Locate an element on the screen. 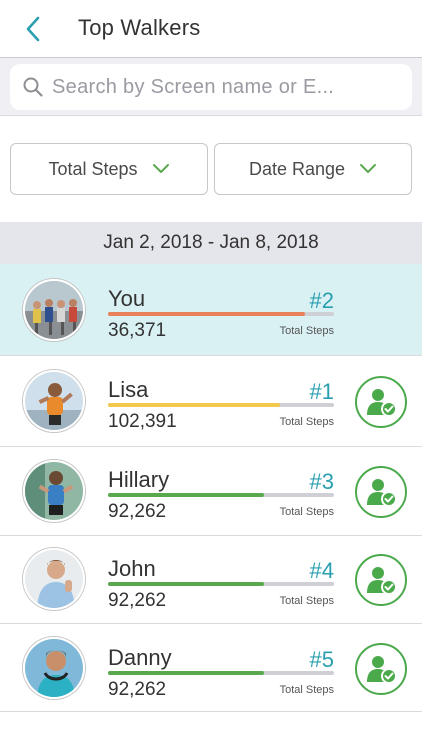 The width and height of the screenshot is (422, 750). walker-name: Danny is located at coordinates (140, 657).